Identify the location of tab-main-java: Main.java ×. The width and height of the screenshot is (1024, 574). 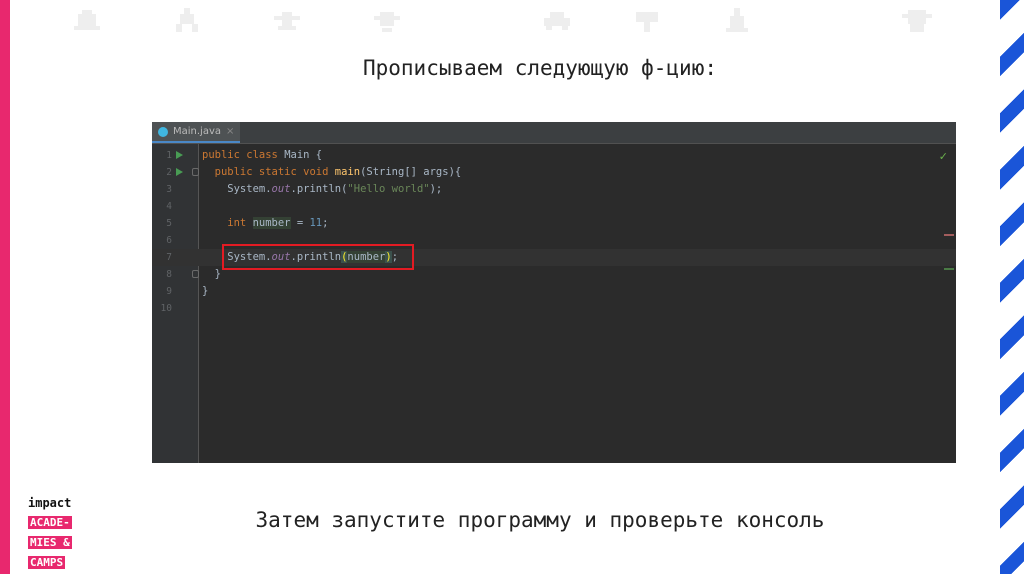
(196, 132).